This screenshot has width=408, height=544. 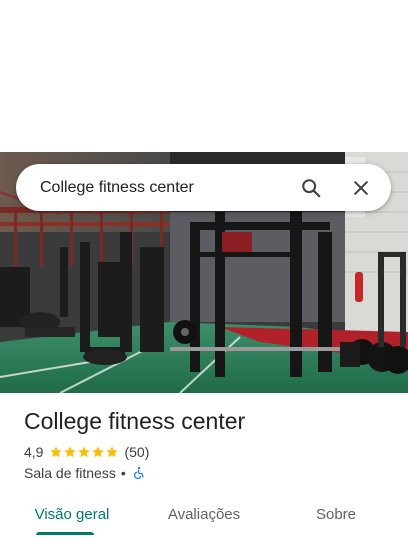 What do you see at coordinates (70, 473) in the screenshot?
I see `place-category: Sala de fitness` at bounding box center [70, 473].